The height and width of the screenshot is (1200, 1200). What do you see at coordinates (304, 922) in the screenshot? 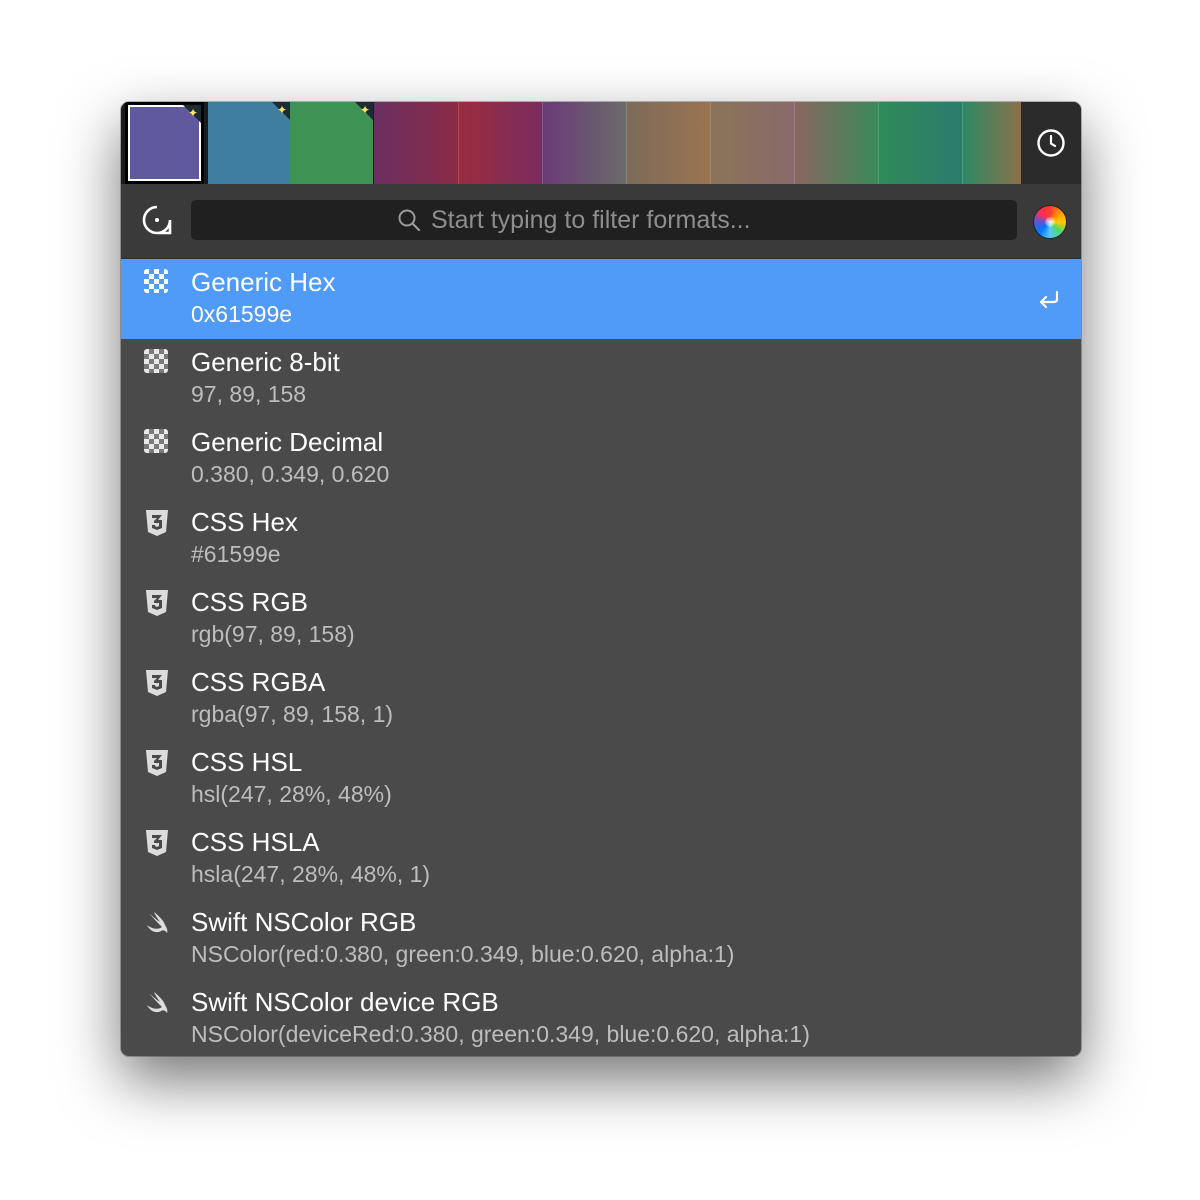
I see `format-name: Swift NSColor RGB` at bounding box center [304, 922].